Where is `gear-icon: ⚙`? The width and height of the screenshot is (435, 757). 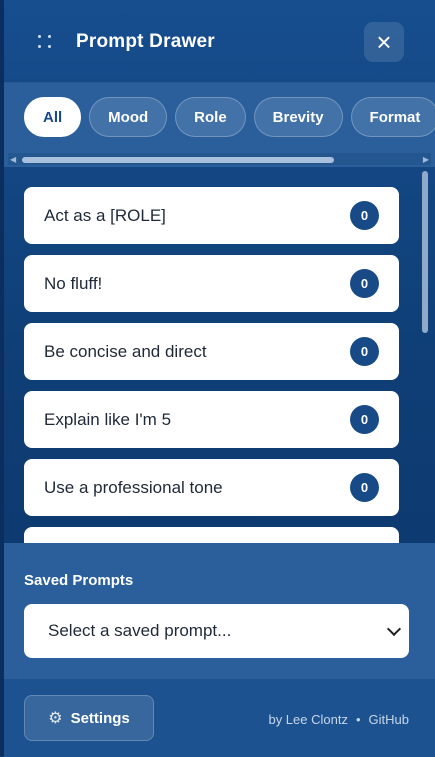 gear-icon: ⚙ is located at coordinates (55, 718).